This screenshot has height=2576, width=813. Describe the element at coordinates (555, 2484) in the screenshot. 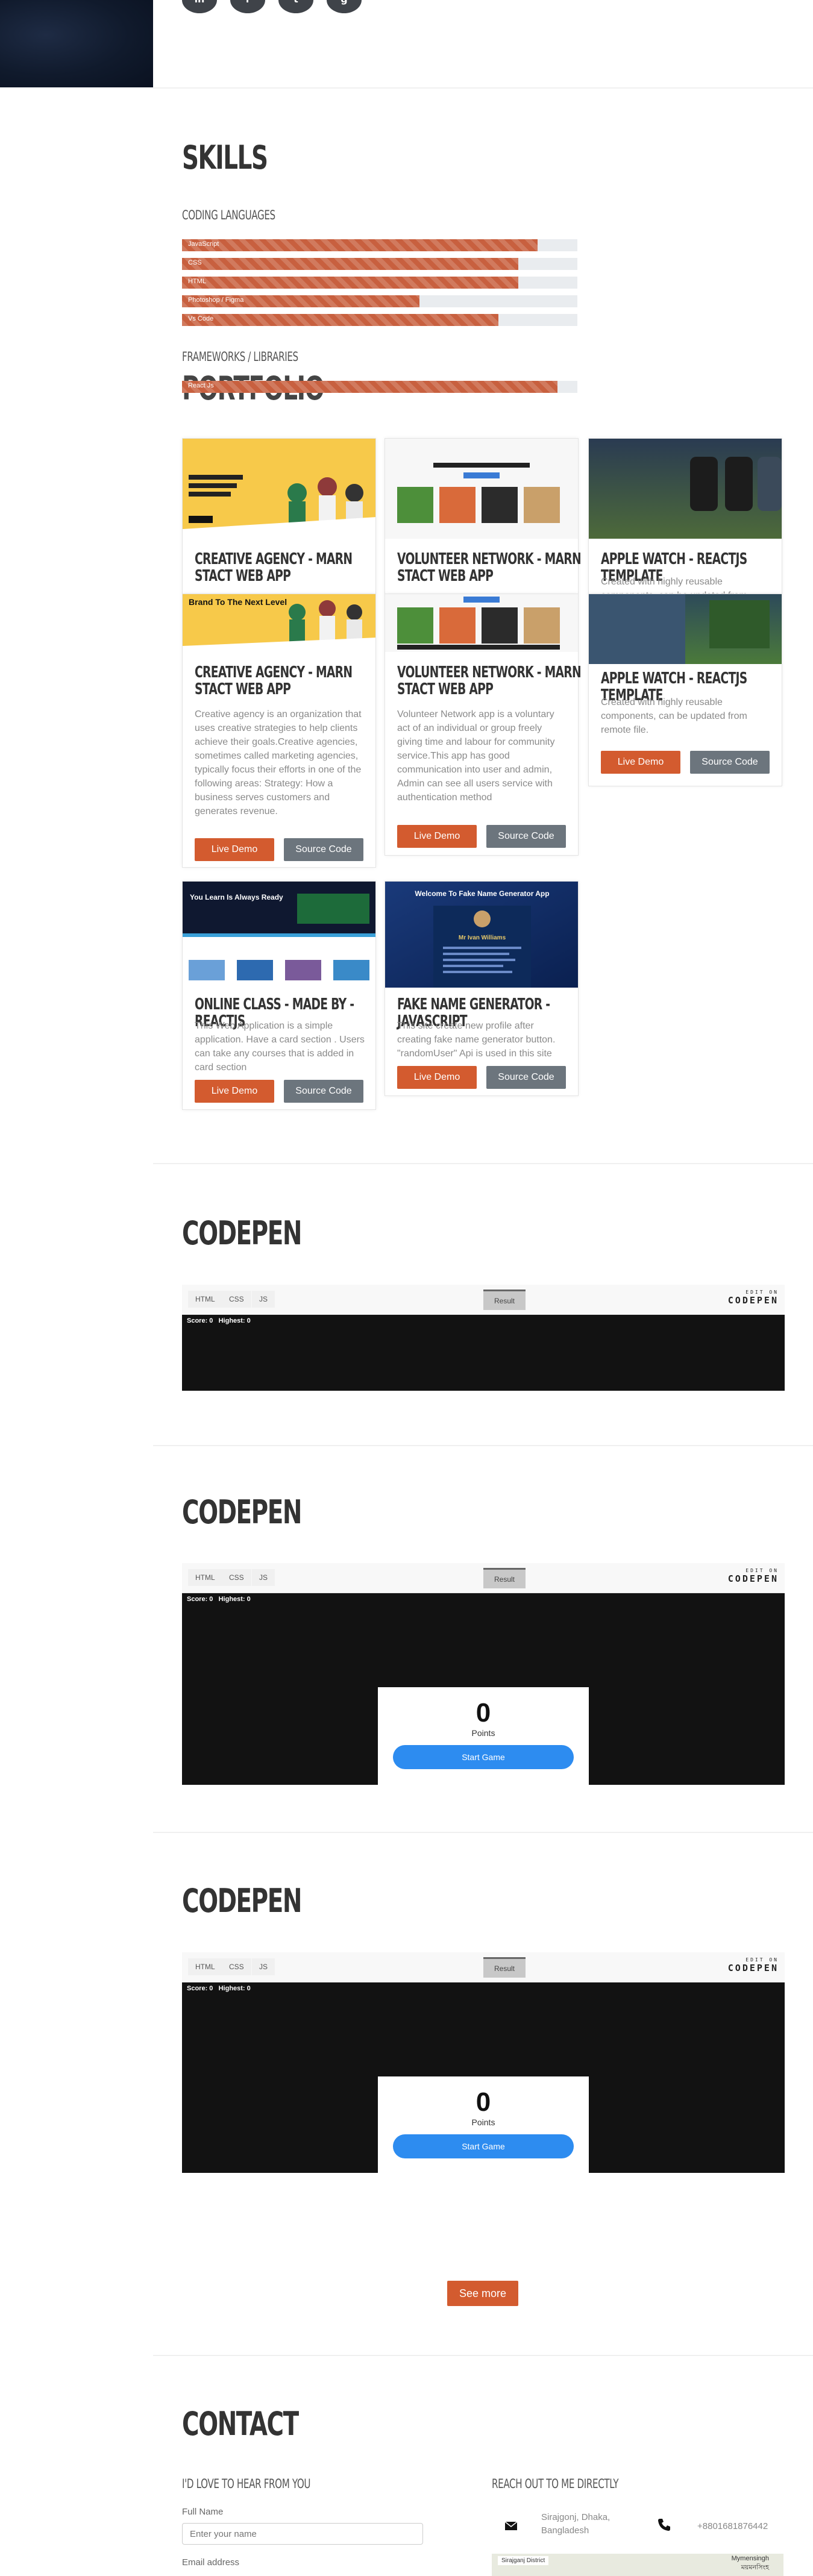

I see `contact-right-title: REACH OUT TO ME DIRECTLY` at that location.